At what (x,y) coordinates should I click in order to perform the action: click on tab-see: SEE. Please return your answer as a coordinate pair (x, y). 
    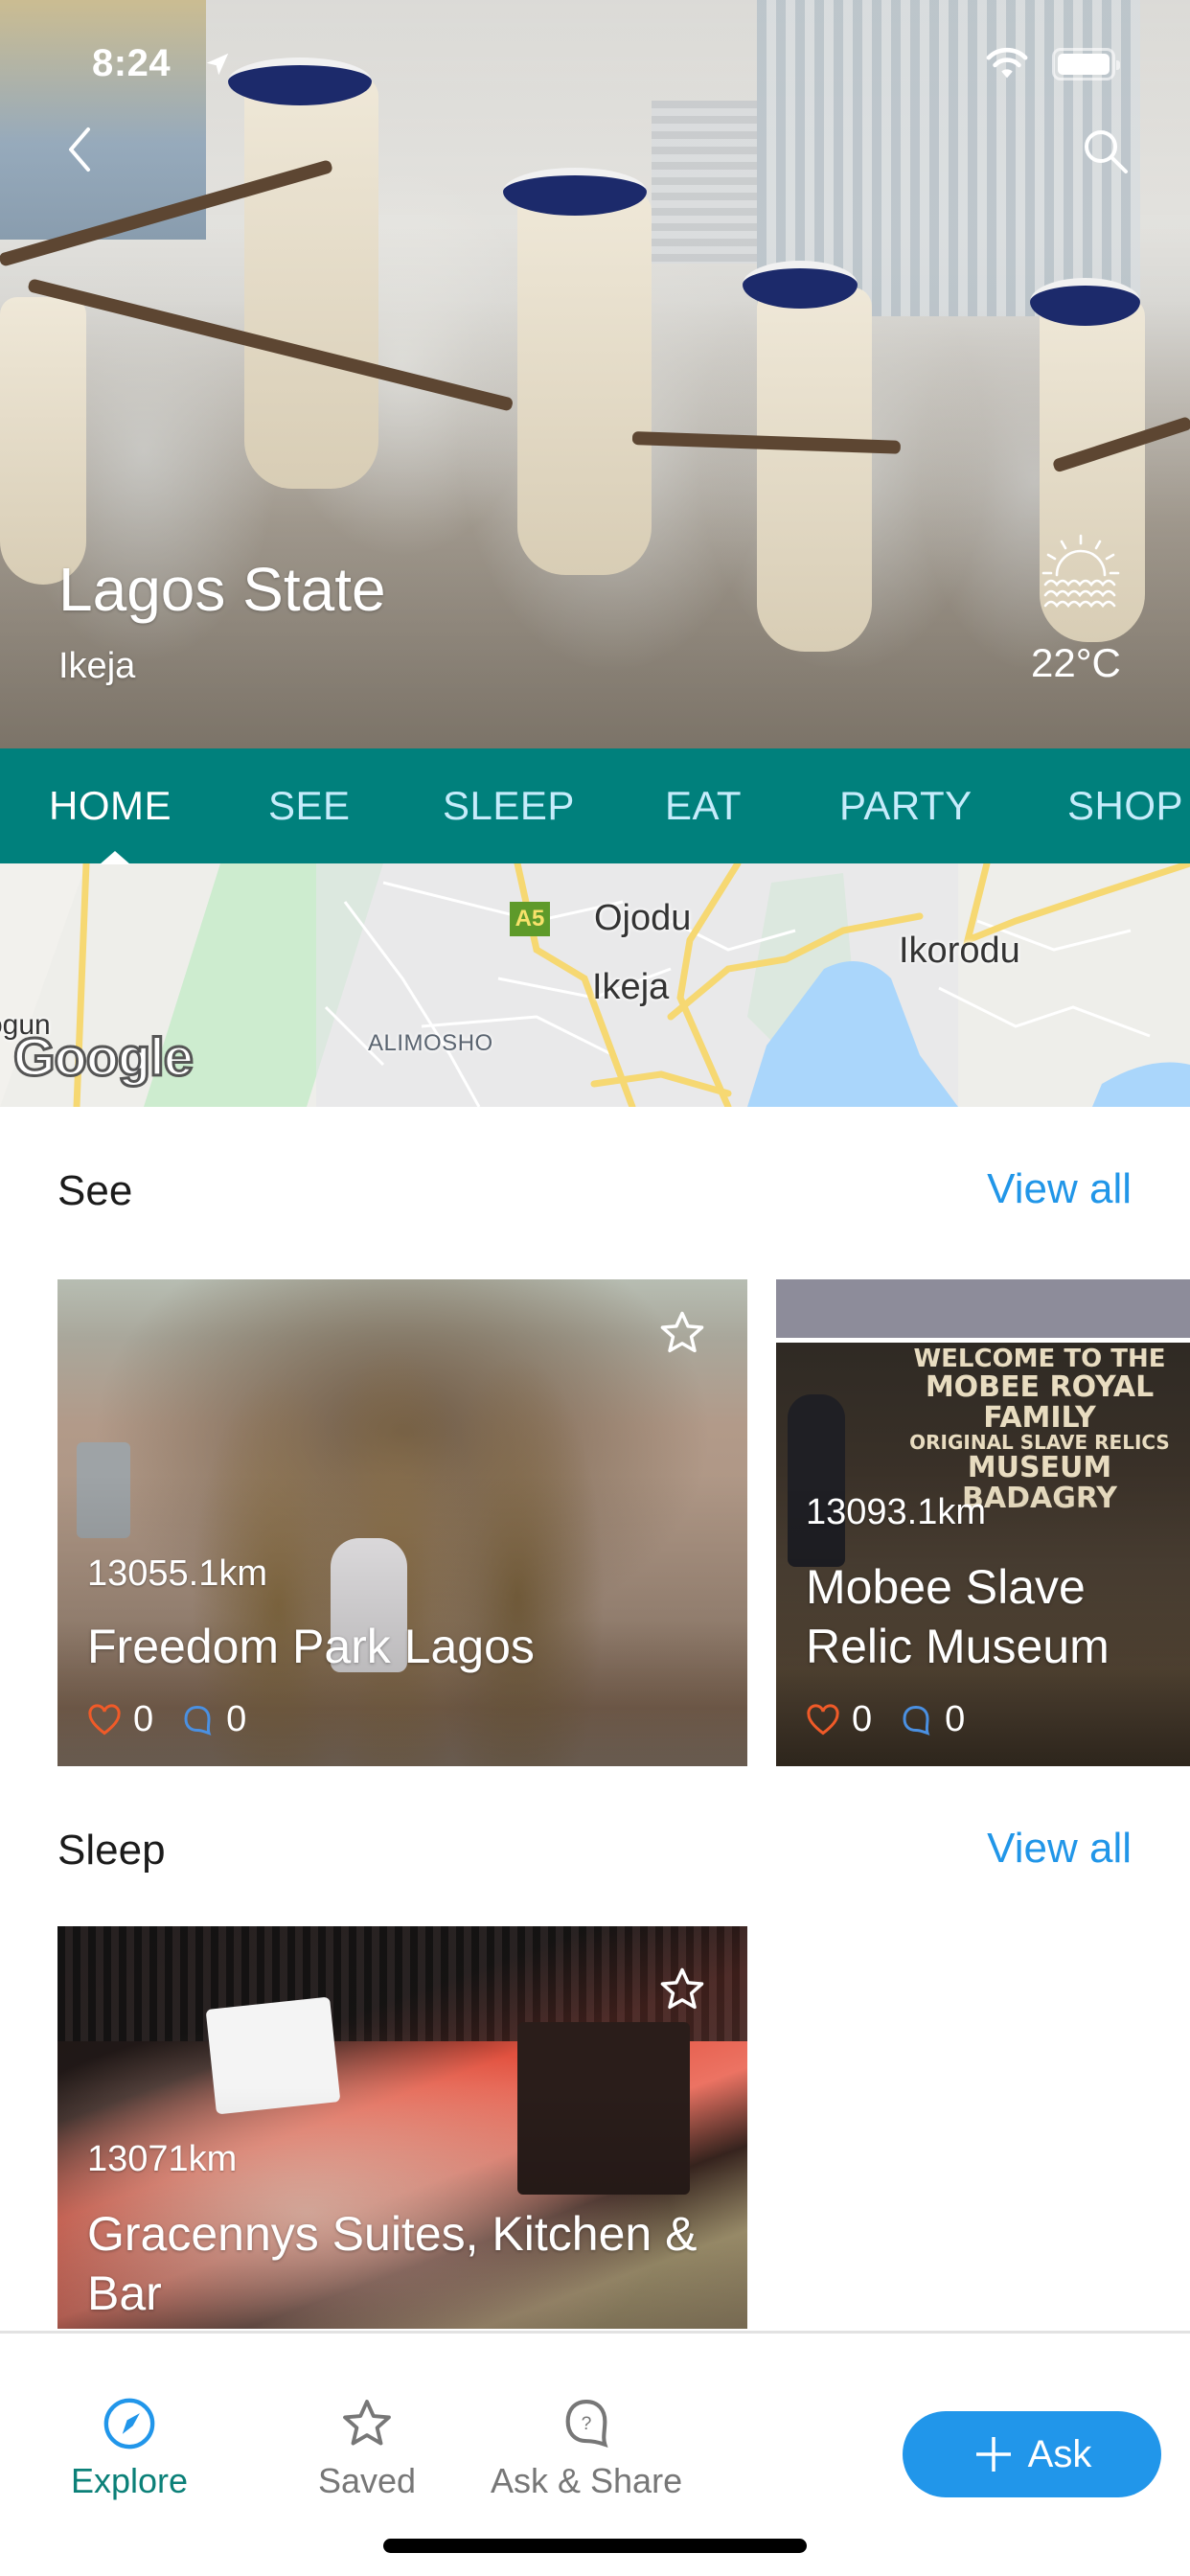
    Looking at the image, I should click on (310, 805).